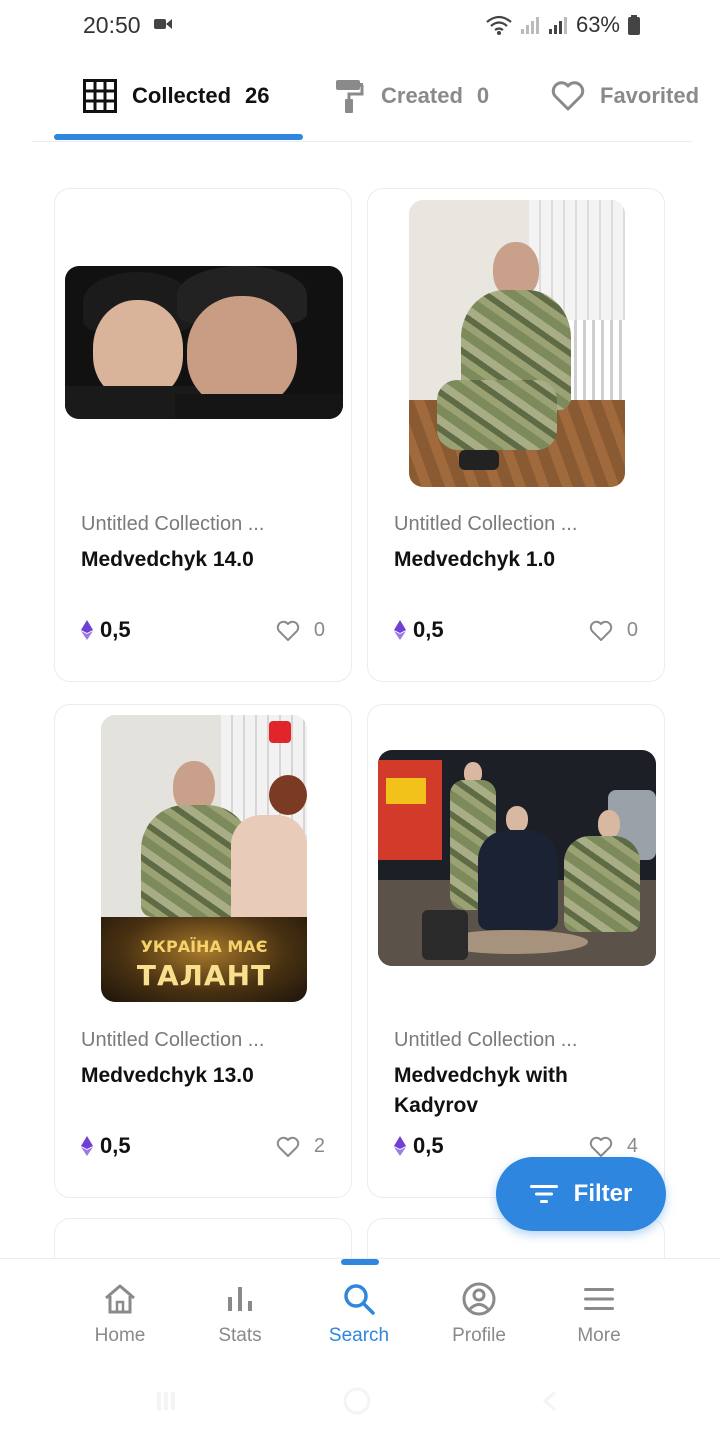 The height and width of the screenshot is (1440, 720). I want to click on talent-title-line1: УКРАЇНА МАЄ, so click(204, 946).